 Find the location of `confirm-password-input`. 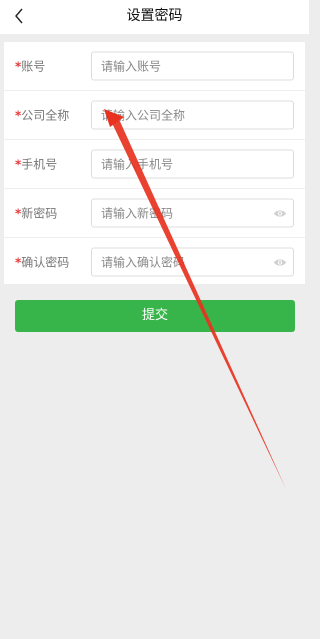

confirm-password-input is located at coordinates (192, 262).